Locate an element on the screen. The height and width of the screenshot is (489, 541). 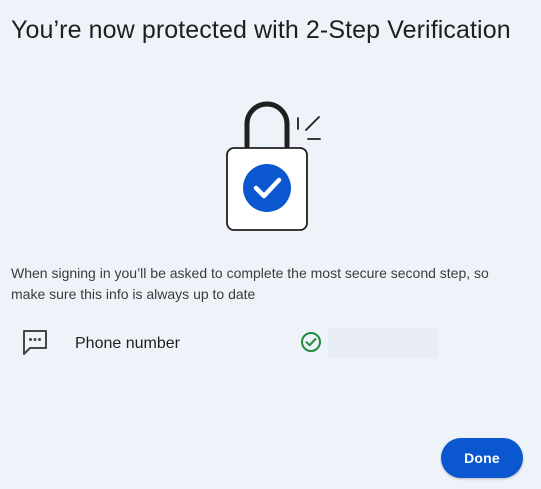
done-button: Done is located at coordinates (482, 458).